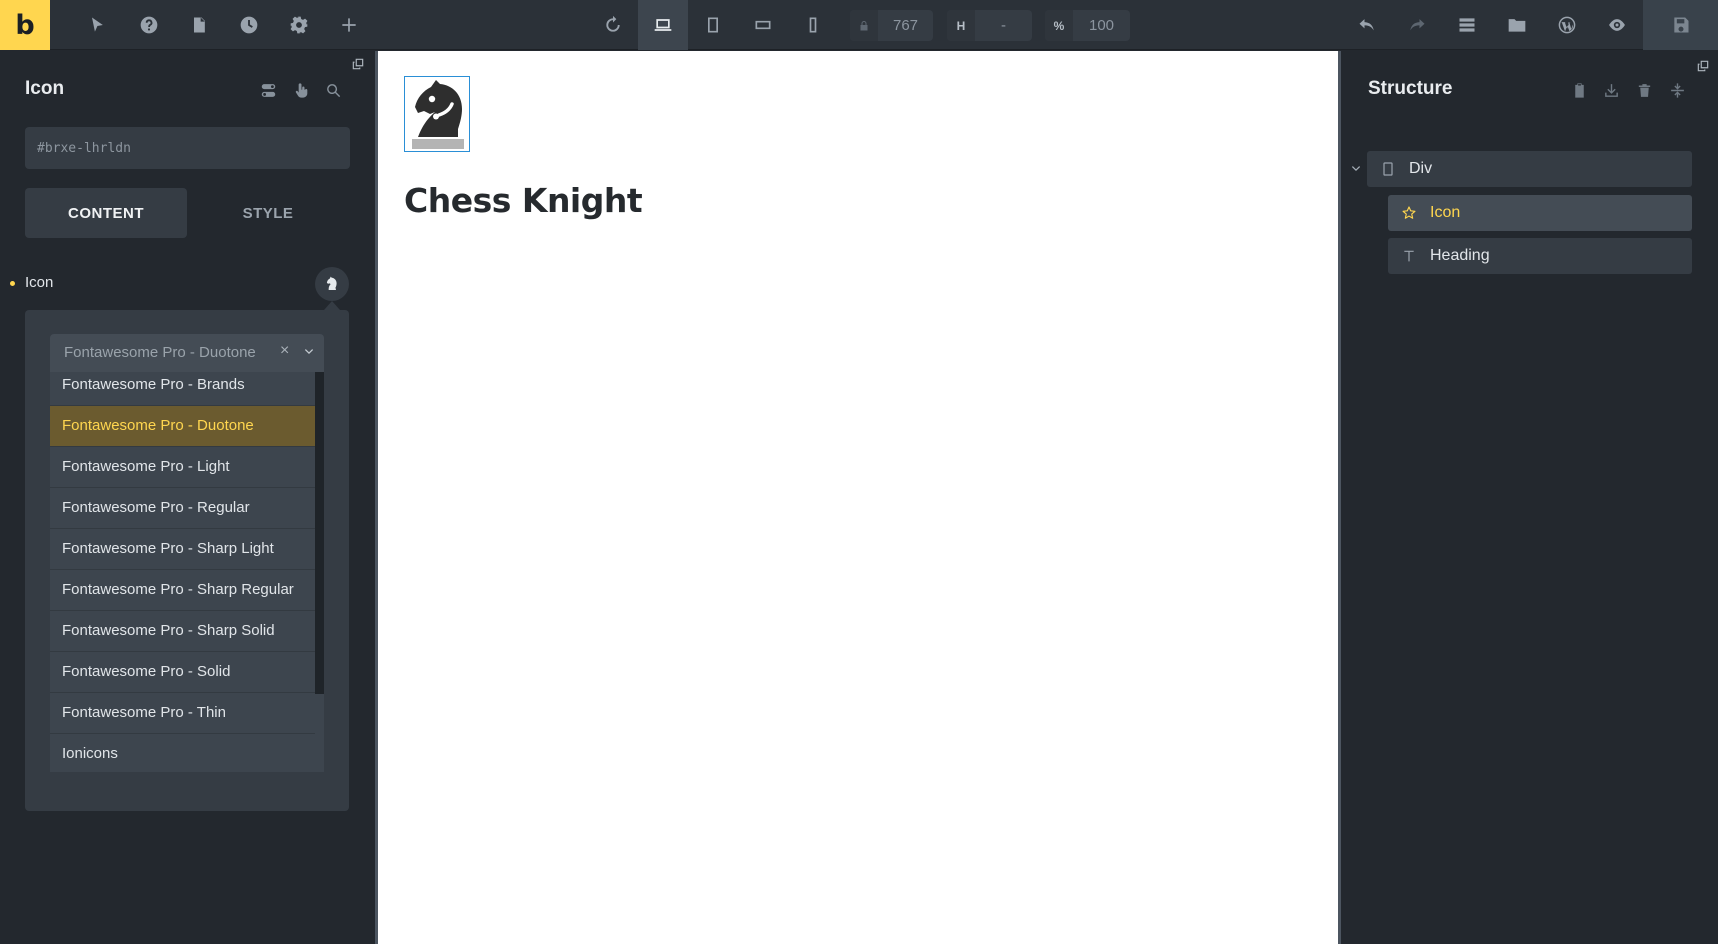 Image resolution: width=1718 pixels, height=944 pixels. I want to click on dropdown-option-selected: Fontawesome Pro - Duotone, so click(182, 426).